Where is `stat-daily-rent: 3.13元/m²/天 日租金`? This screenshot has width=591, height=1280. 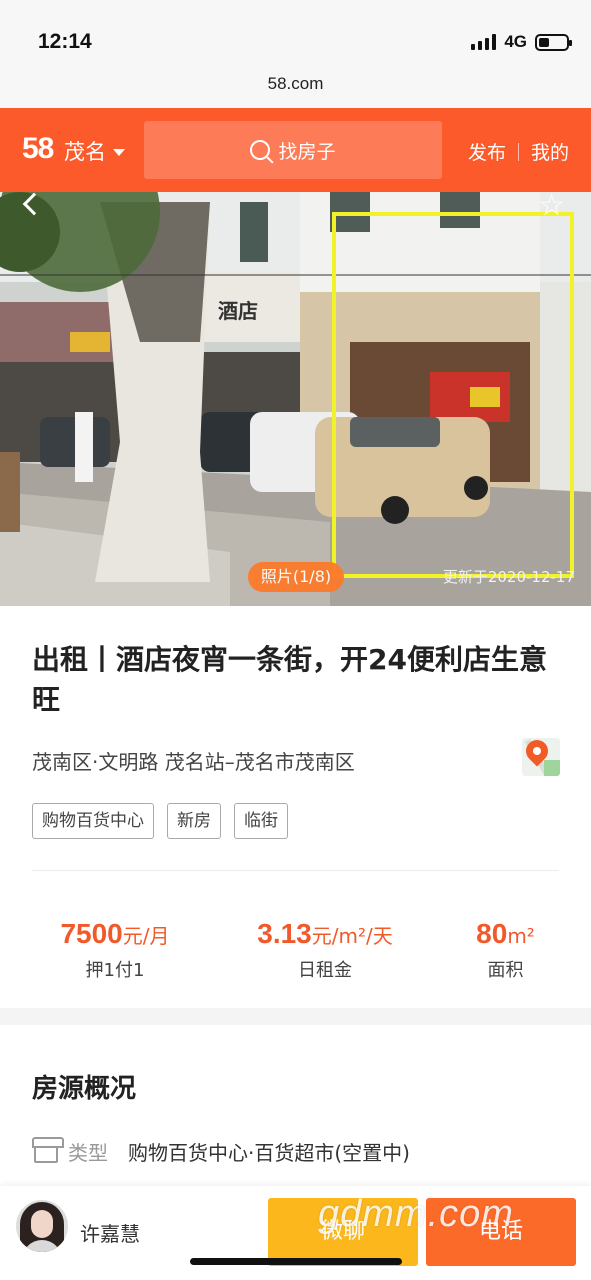
stat-daily-rent: 3.13元/m²/天 日租金 is located at coordinates (325, 949).